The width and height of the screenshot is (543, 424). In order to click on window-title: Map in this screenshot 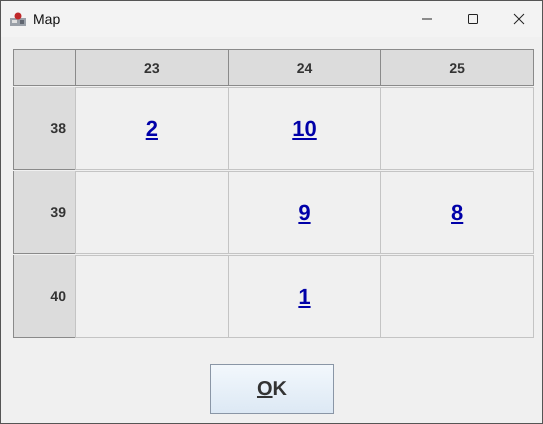, I will do `click(46, 19)`.